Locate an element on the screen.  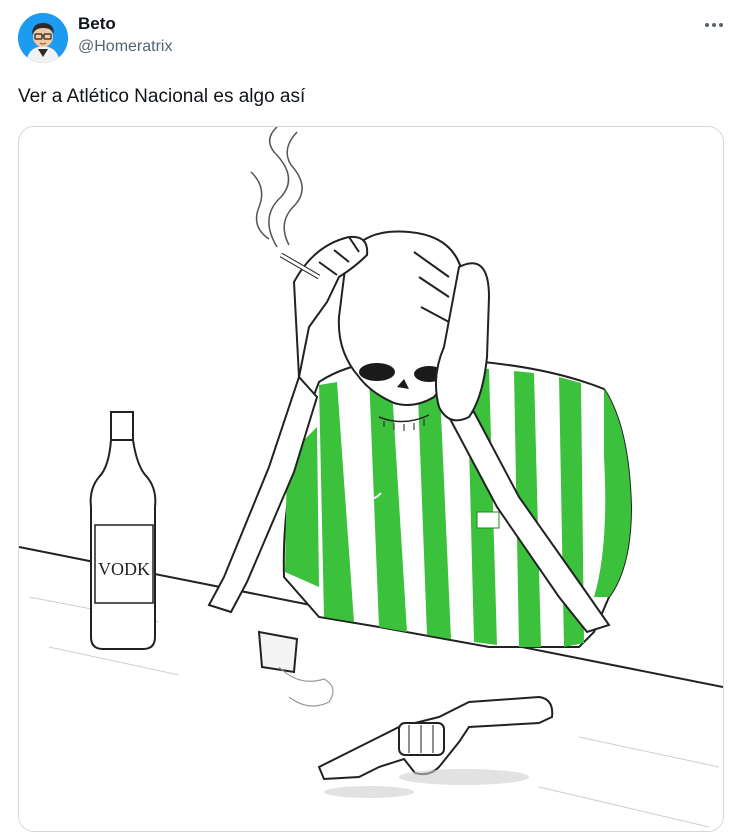
display-name: Beto is located at coordinates (125, 24).